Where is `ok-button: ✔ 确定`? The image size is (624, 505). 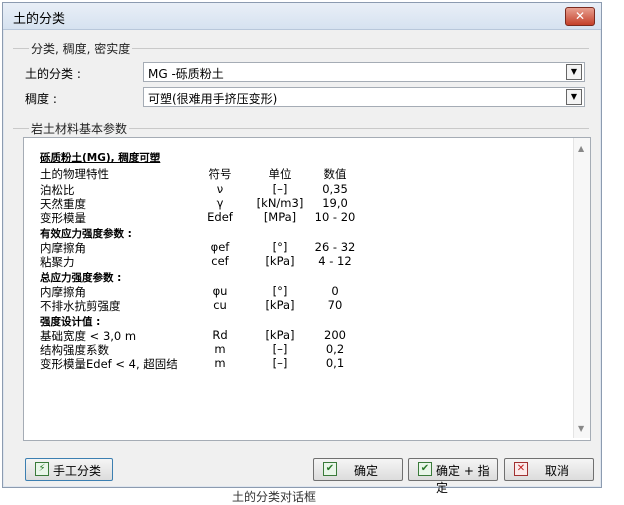 ok-button: ✔ 确定 is located at coordinates (358, 469).